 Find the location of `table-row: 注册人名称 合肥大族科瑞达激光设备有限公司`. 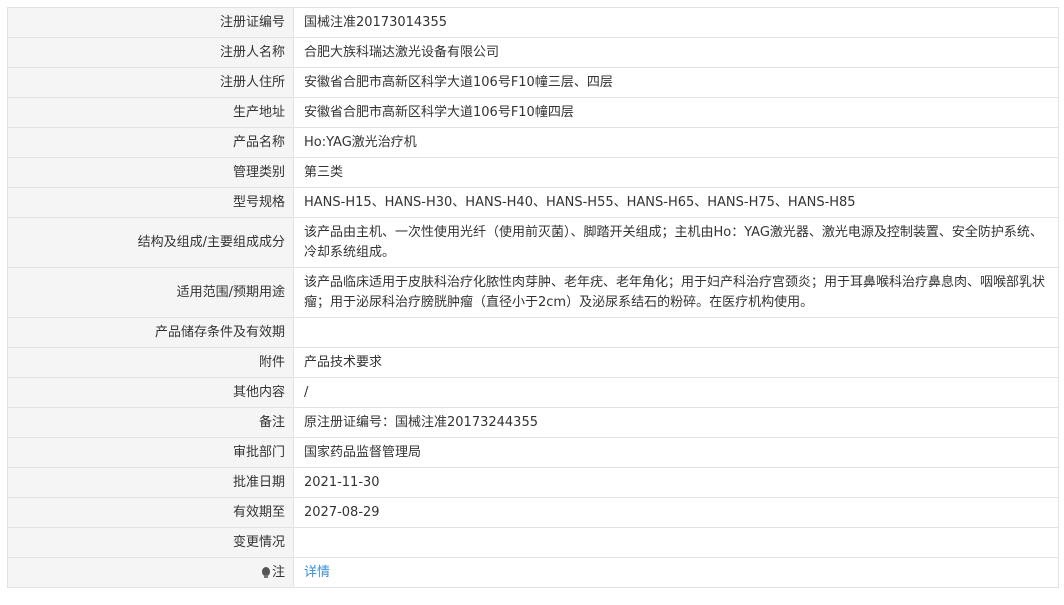

table-row: 注册人名称 合肥大族科瑞达激光设备有限公司 is located at coordinates (533, 52).